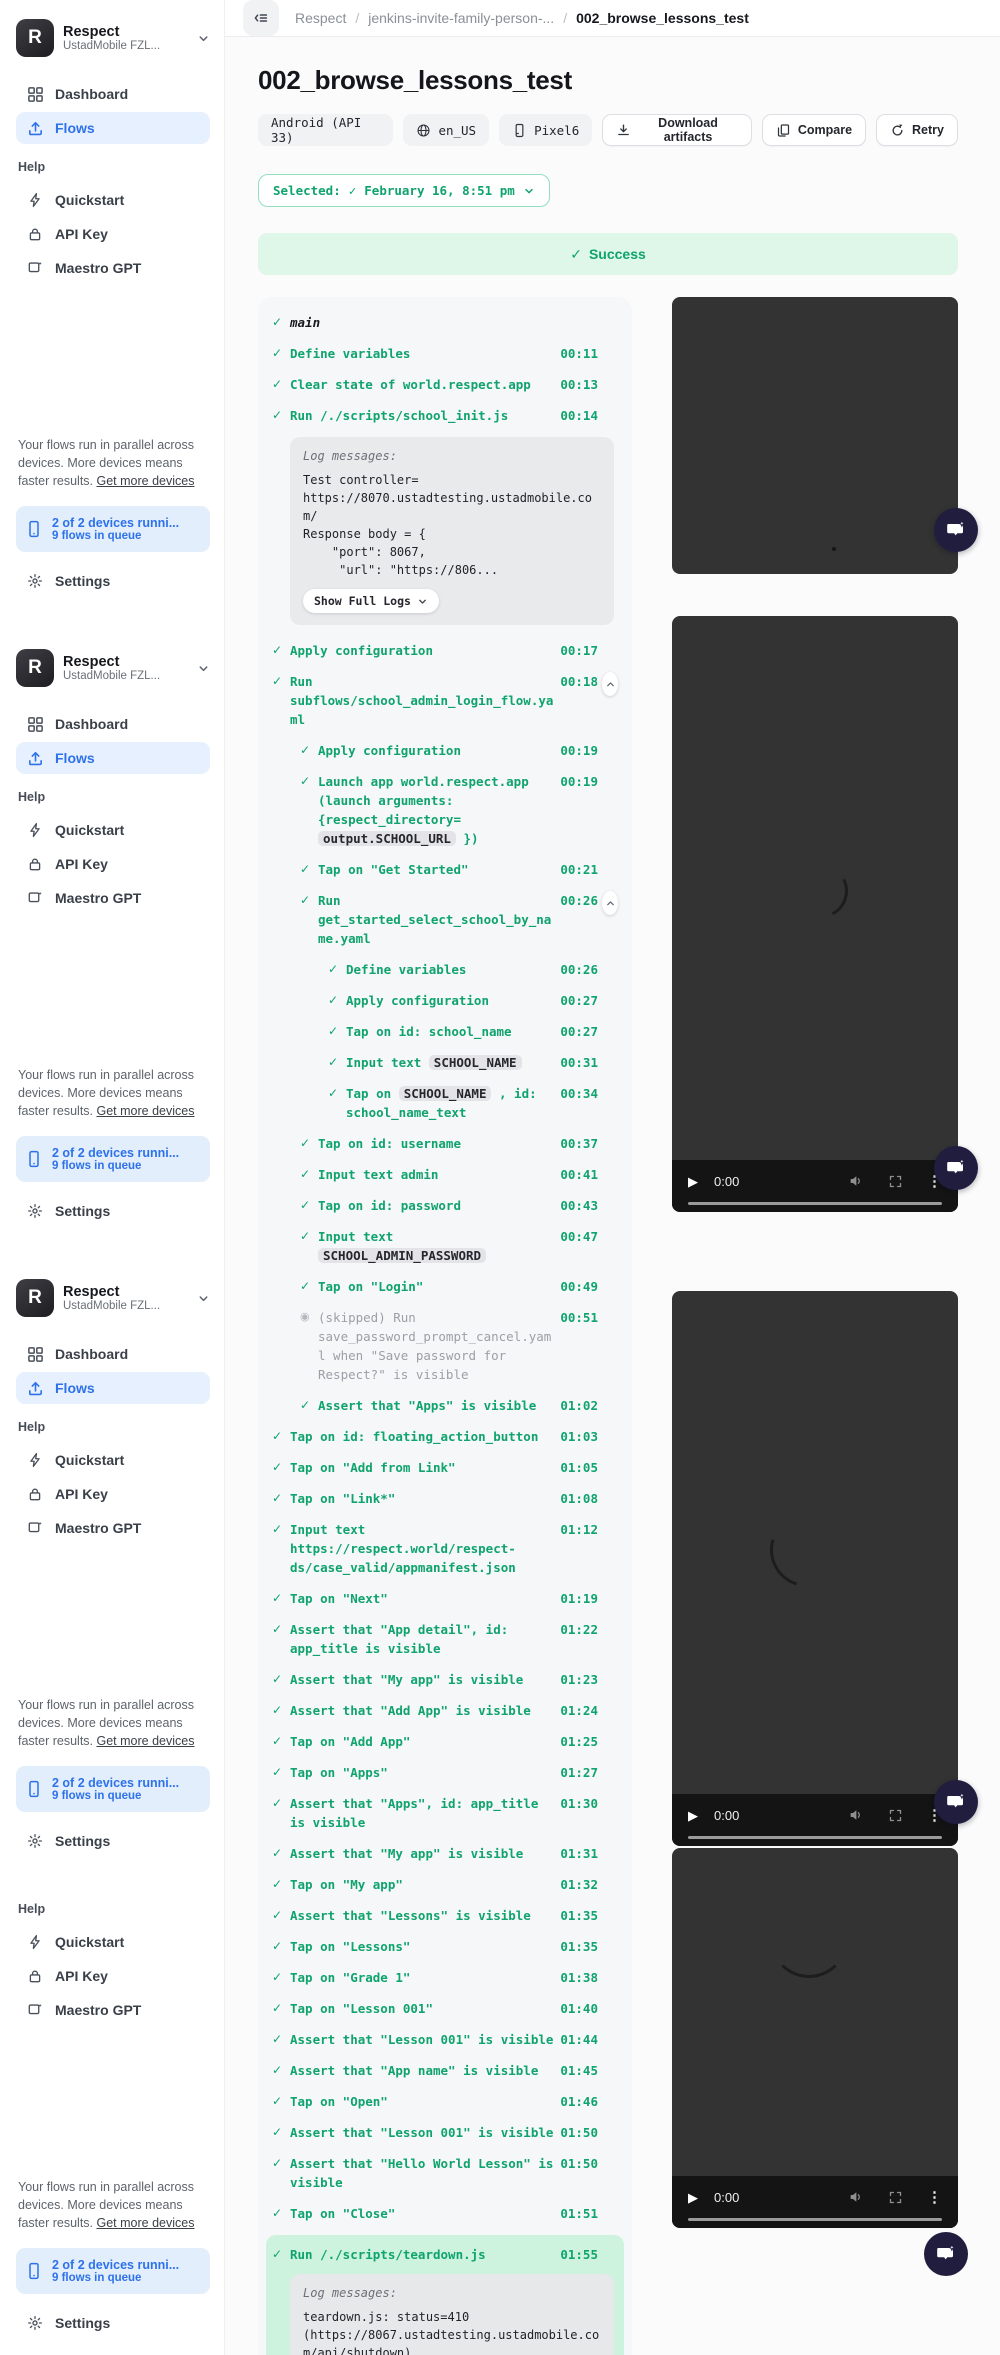 The height and width of the screenshot is (2355, 1000). What do you see at coordinates (579, 1317) in the screenshot?
I see `step-time: 00:51` at bounding box center [579, 1317].